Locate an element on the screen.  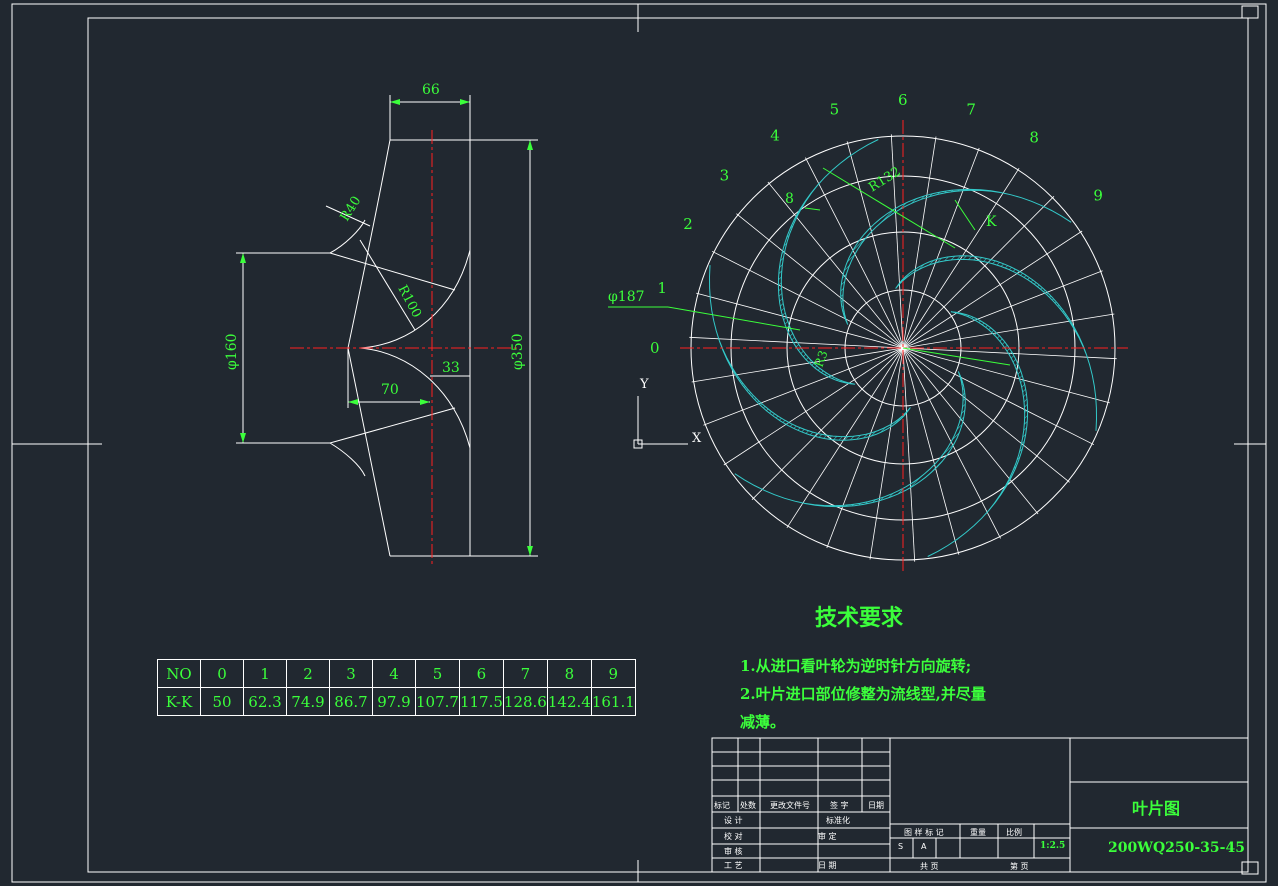
tb-count-label: 处数 is located at coordinates (748, 805).